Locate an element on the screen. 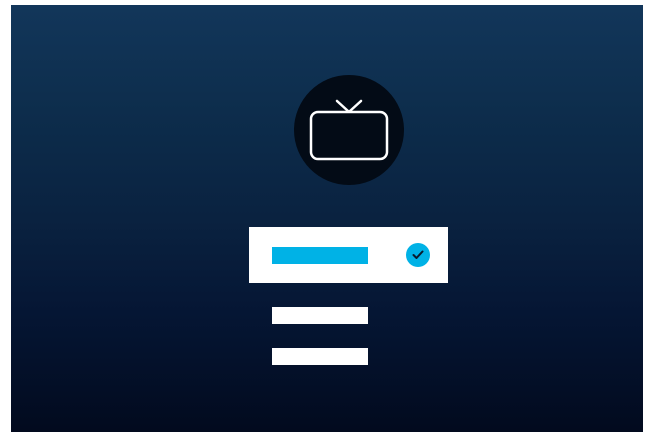  option-item-selected is located at coordinates (348, 255).